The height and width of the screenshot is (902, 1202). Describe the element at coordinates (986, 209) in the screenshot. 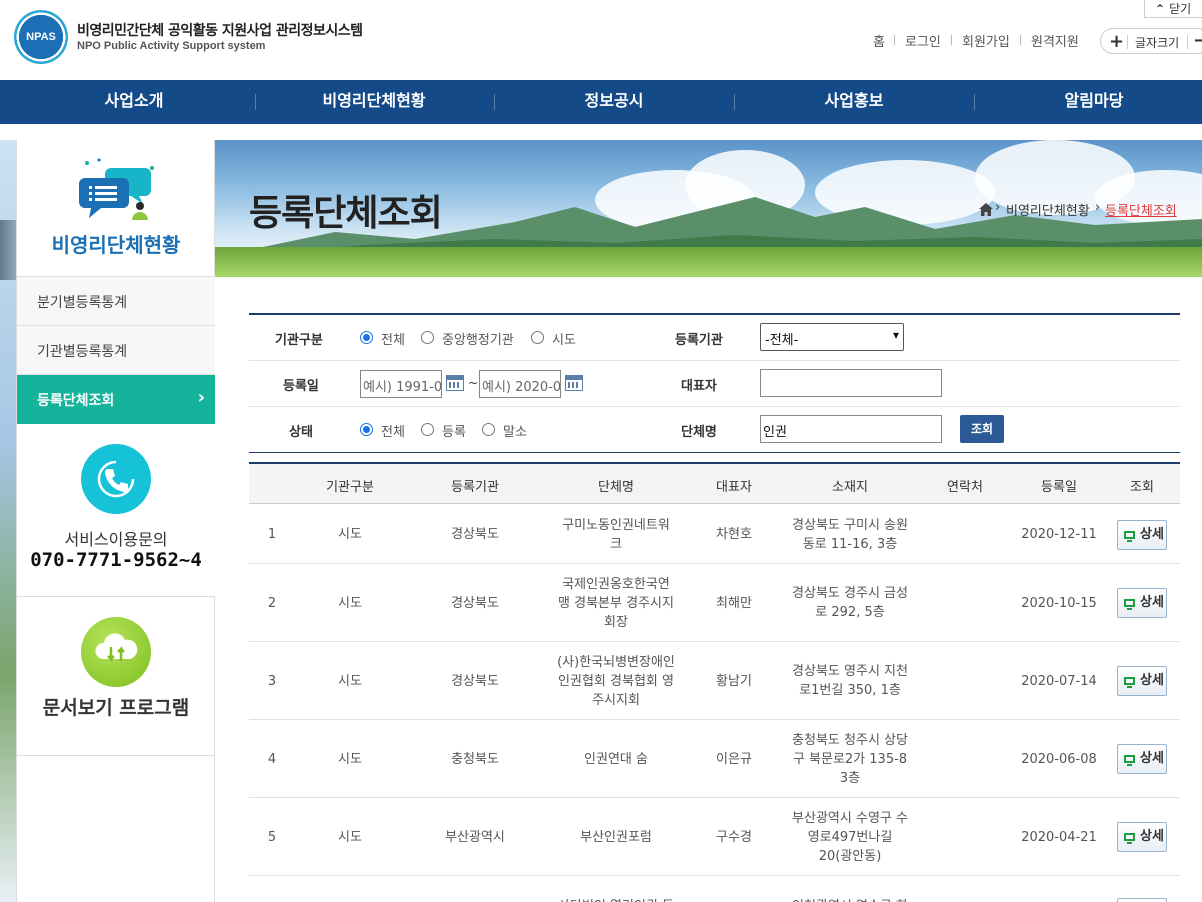

I see `home-icon` at that location.